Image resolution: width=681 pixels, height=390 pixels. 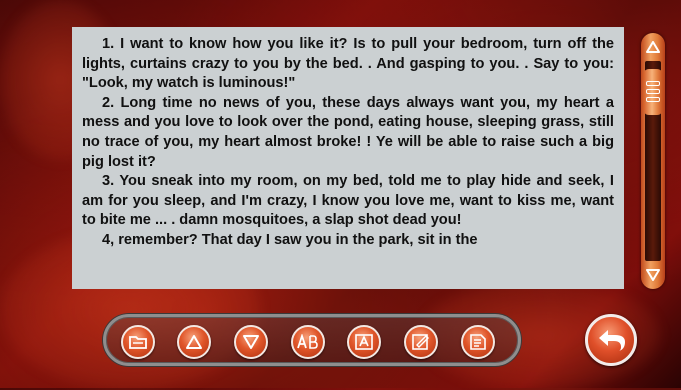 I want to click on ab-font-icon, so click(x=307, y=341).